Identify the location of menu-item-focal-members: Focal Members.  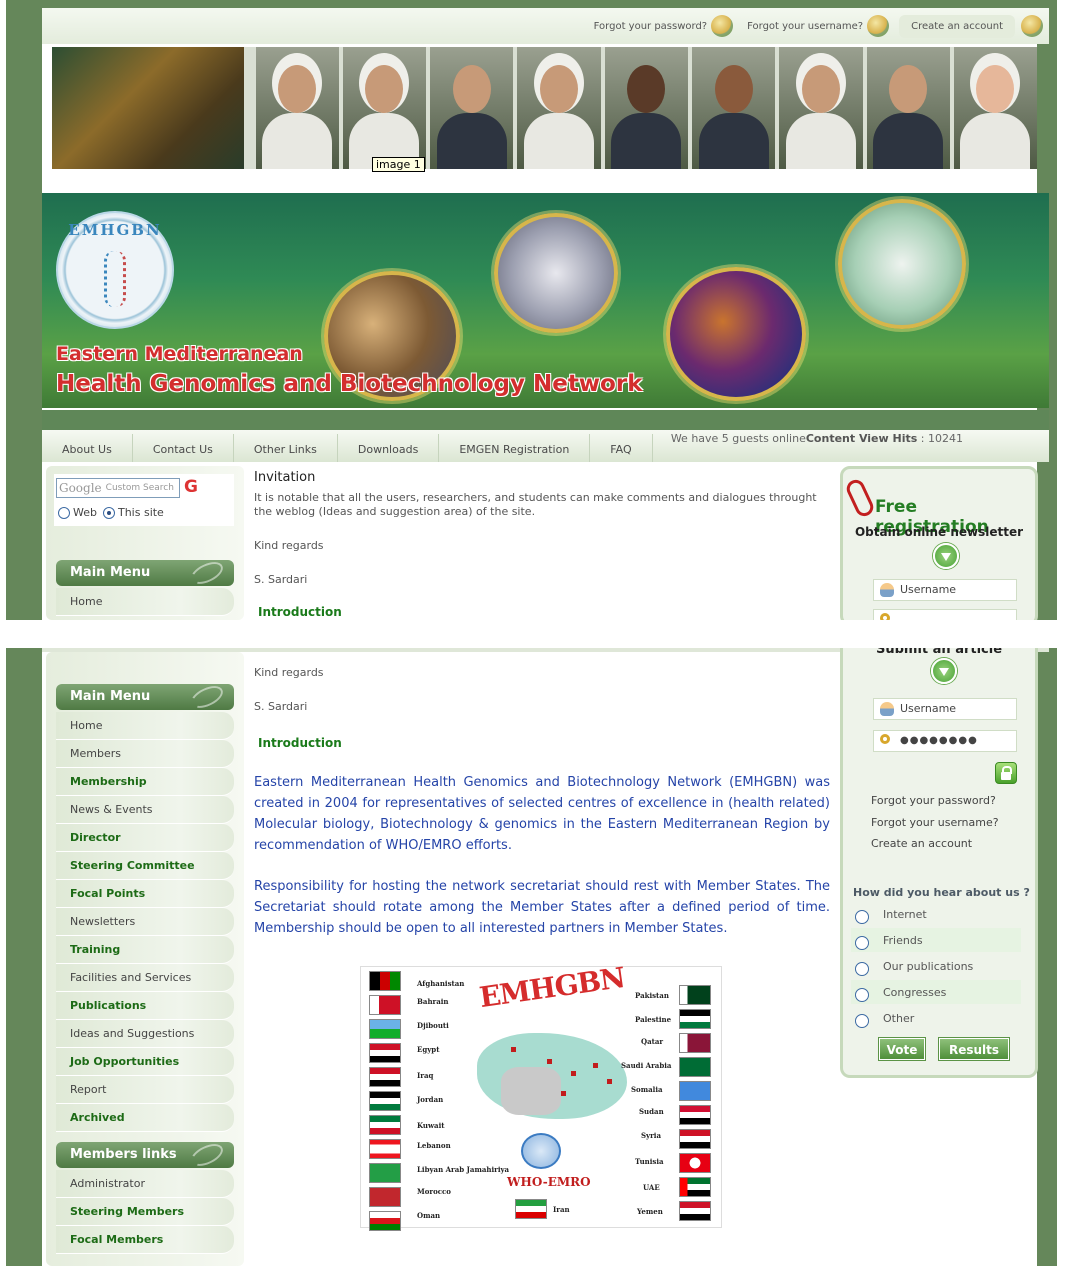
(145, 1240).